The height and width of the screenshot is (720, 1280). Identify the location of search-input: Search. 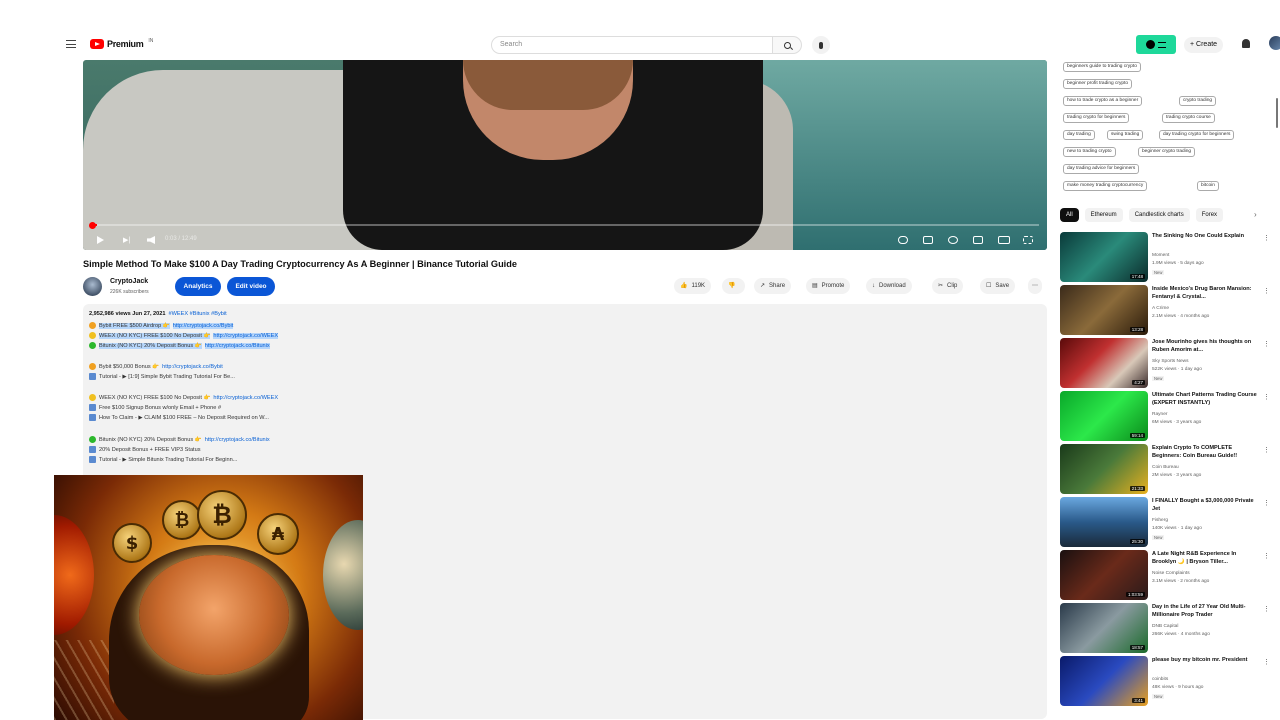
(632, 45).